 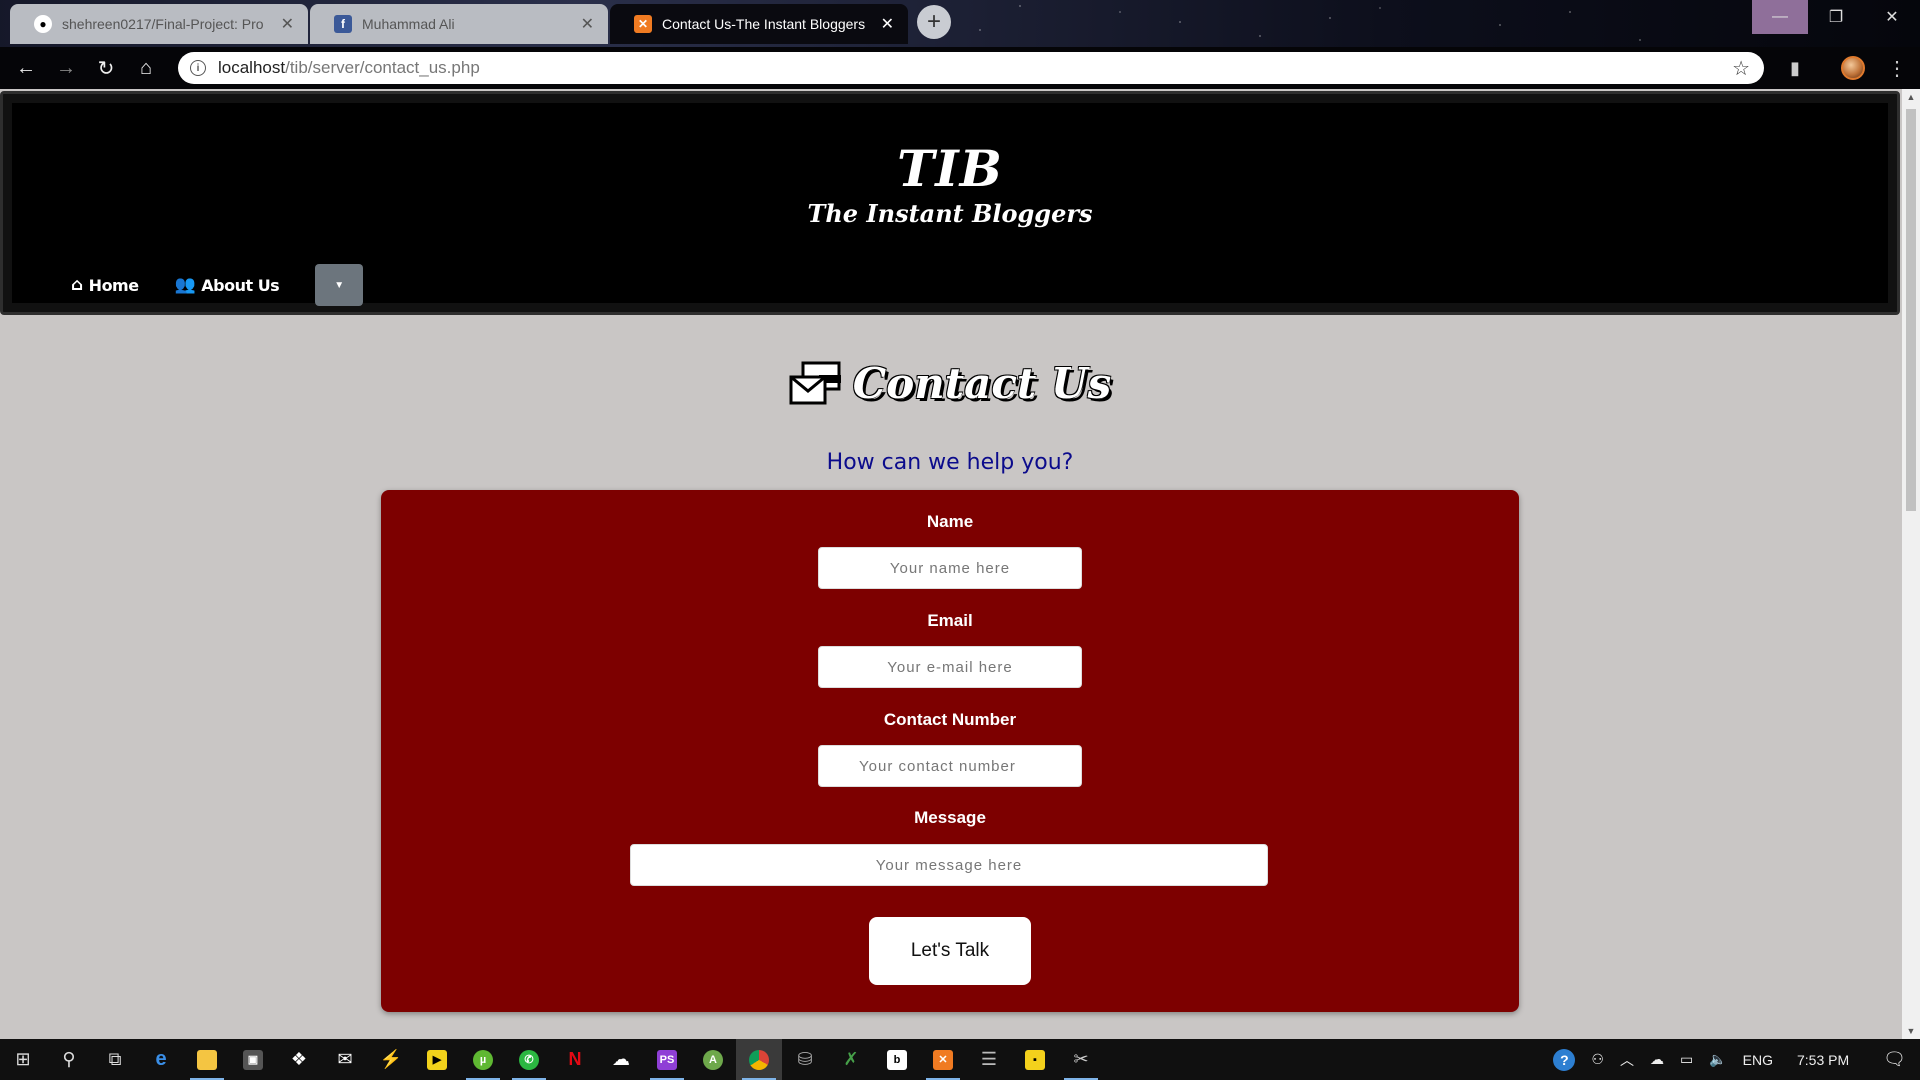 What do you see at coordinates (185, 285) in the screenshot?
I see `users-icon: 👥` at bounding box center [185, 285].